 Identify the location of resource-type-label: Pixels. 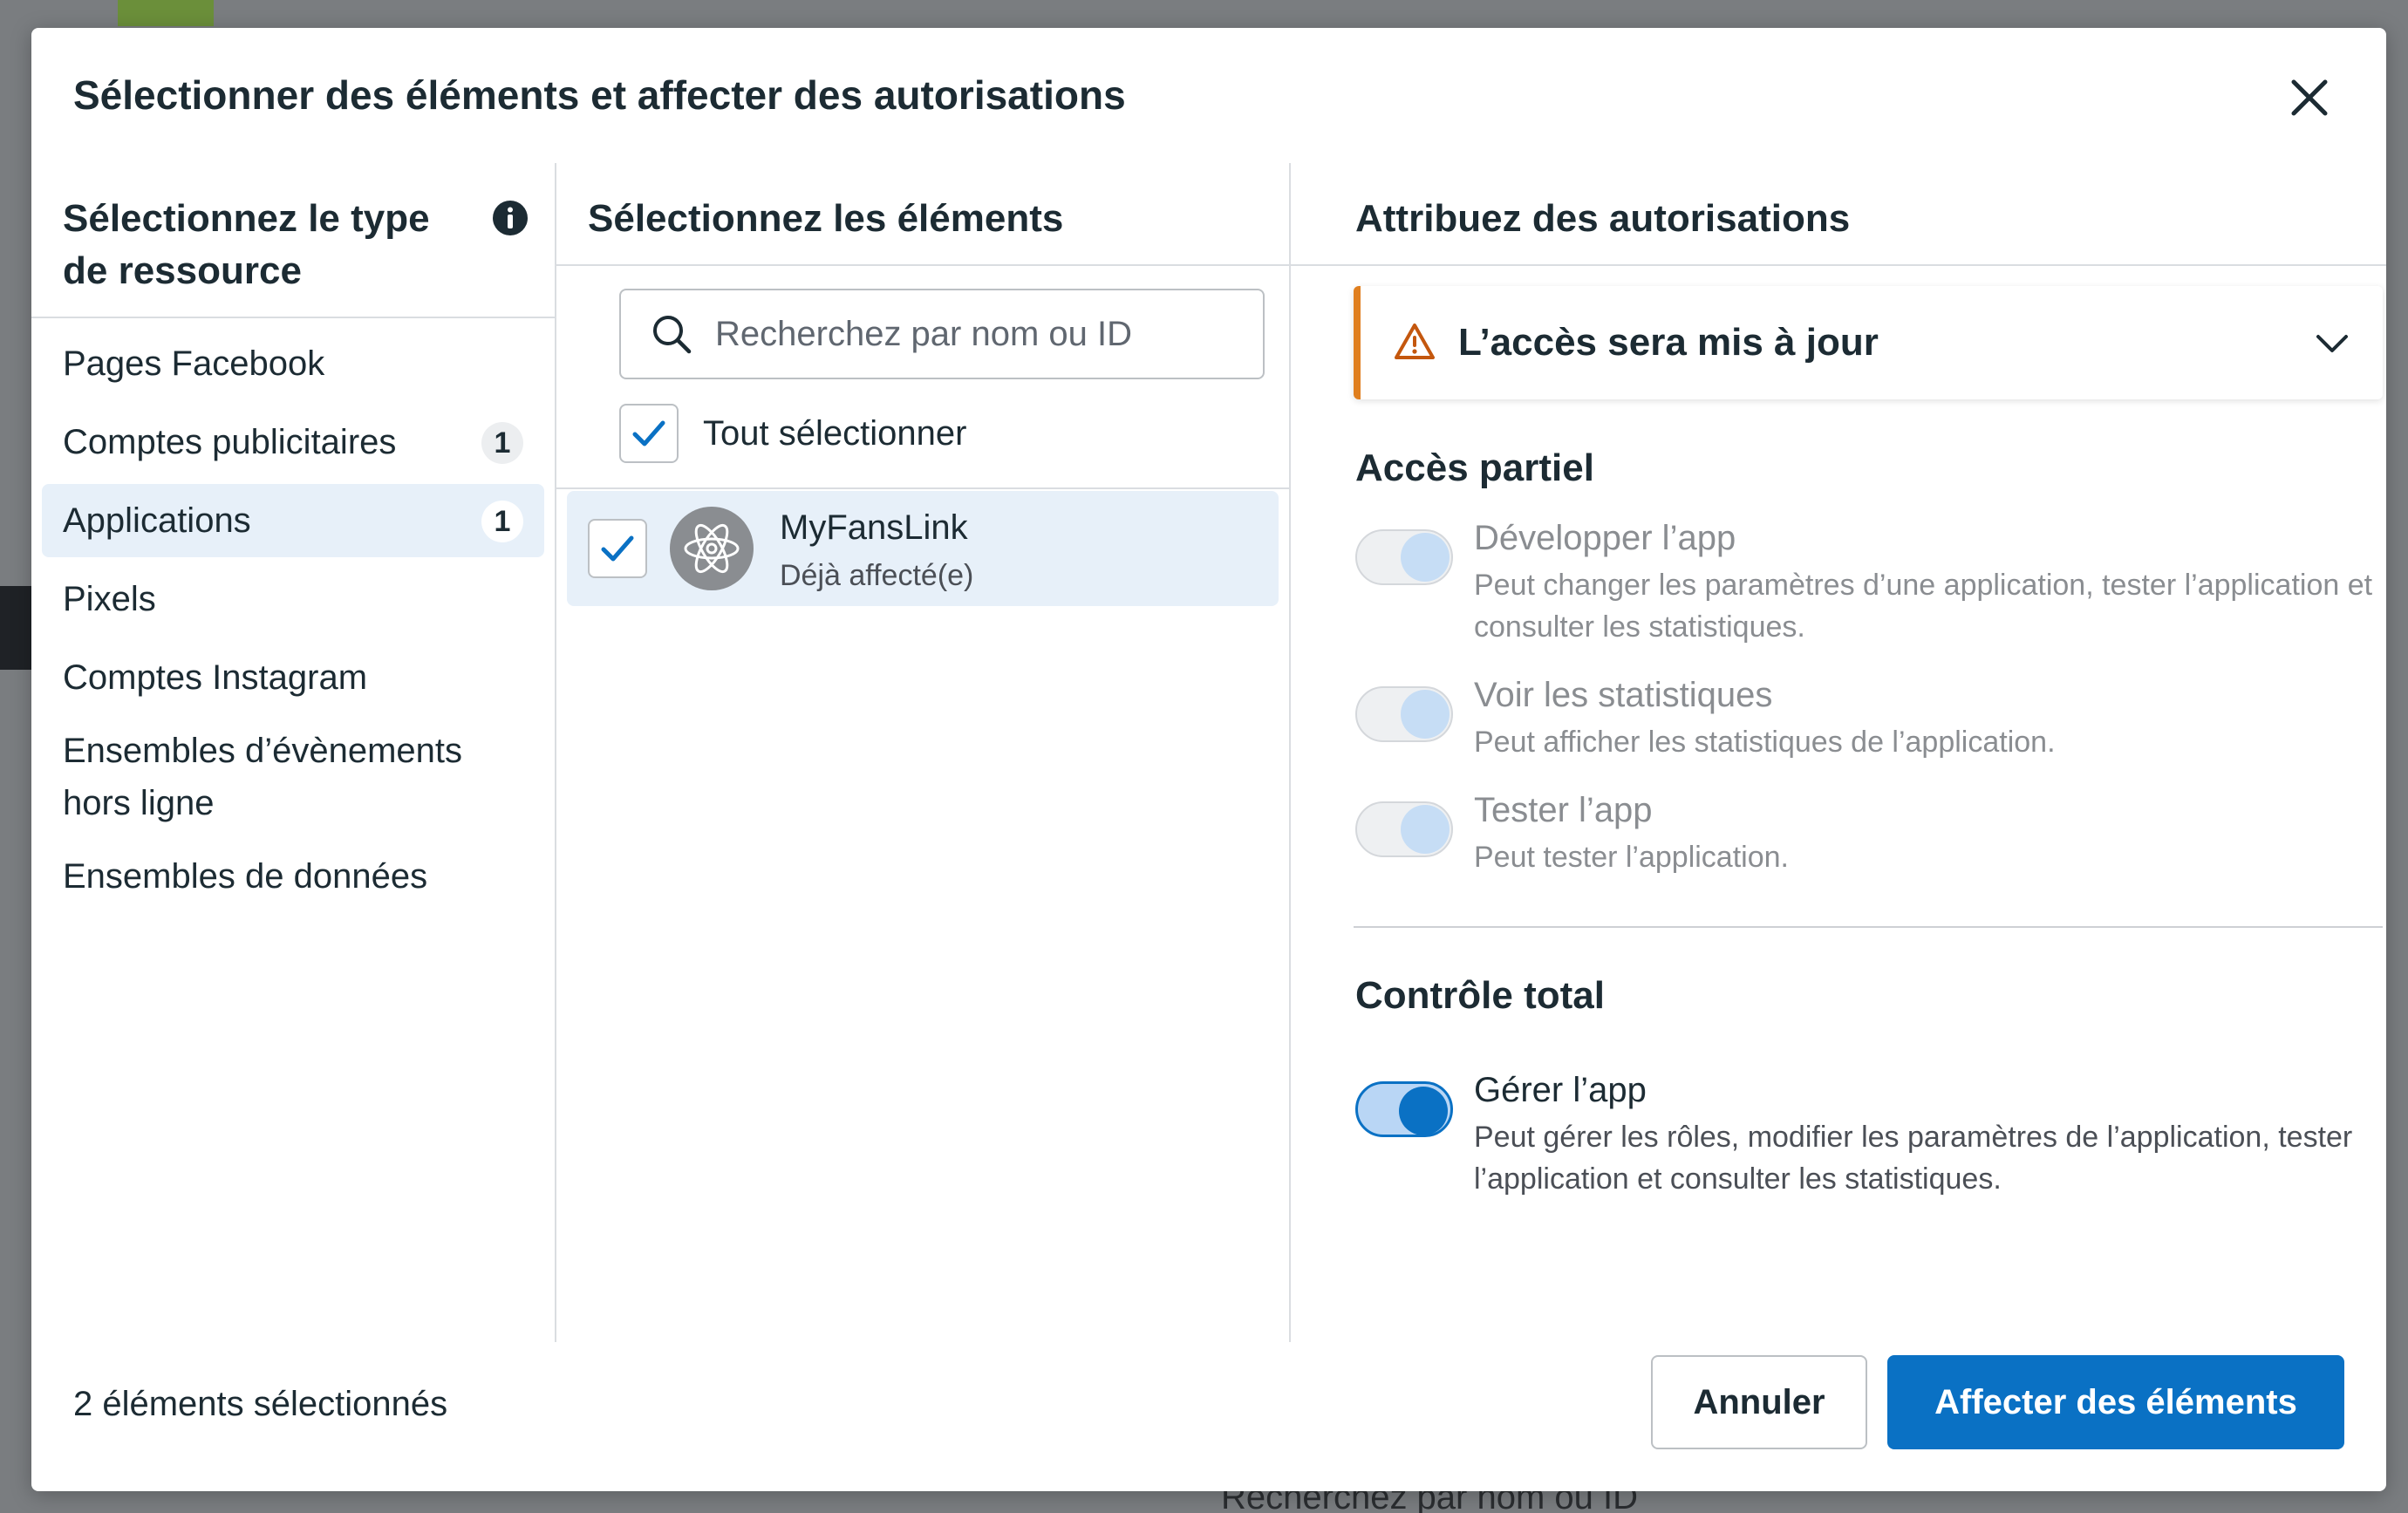
(109, 598).